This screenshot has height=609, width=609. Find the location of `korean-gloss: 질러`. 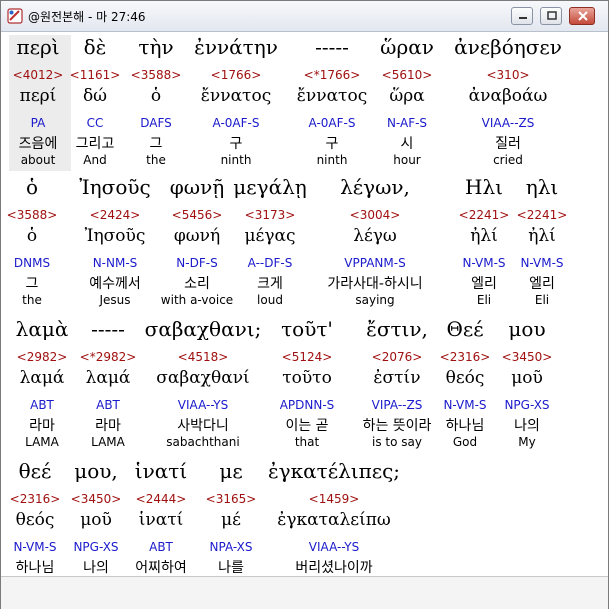

korean-gloss: 질러 is located at coordinates (508, 144).